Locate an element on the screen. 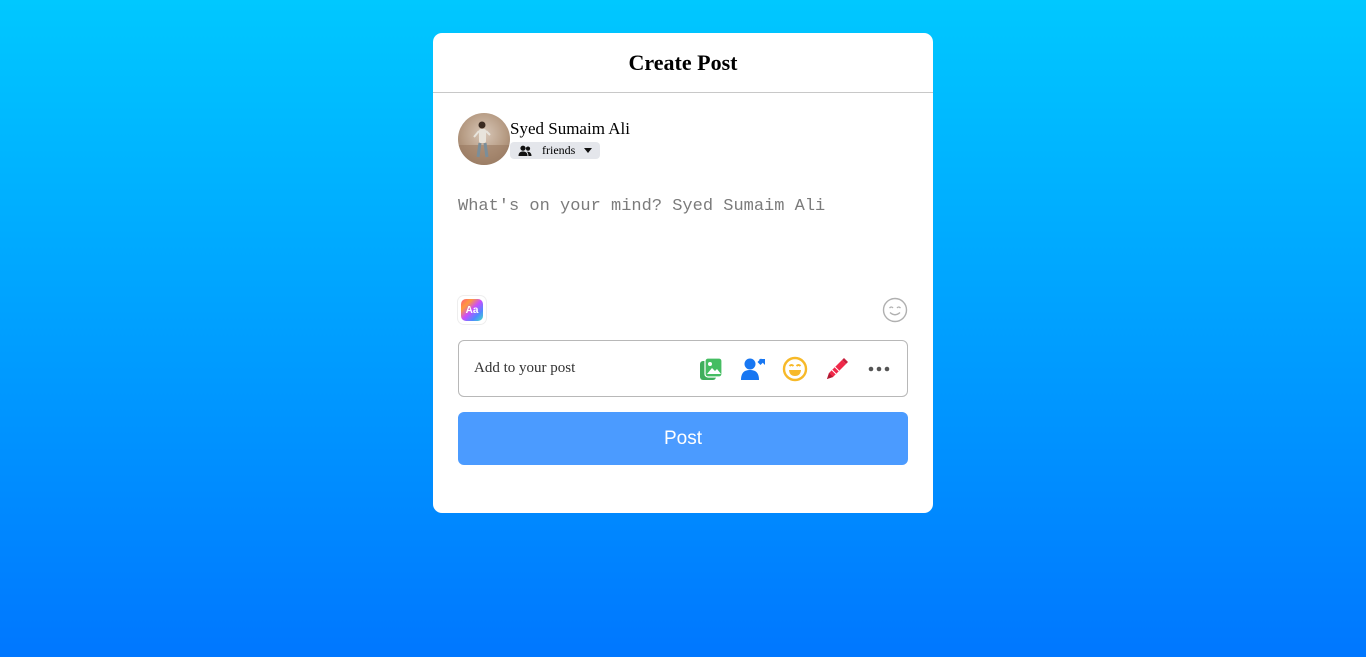 The image size is (1366, 657). dialog-header: Create Post is located at coordinates (683, 63).